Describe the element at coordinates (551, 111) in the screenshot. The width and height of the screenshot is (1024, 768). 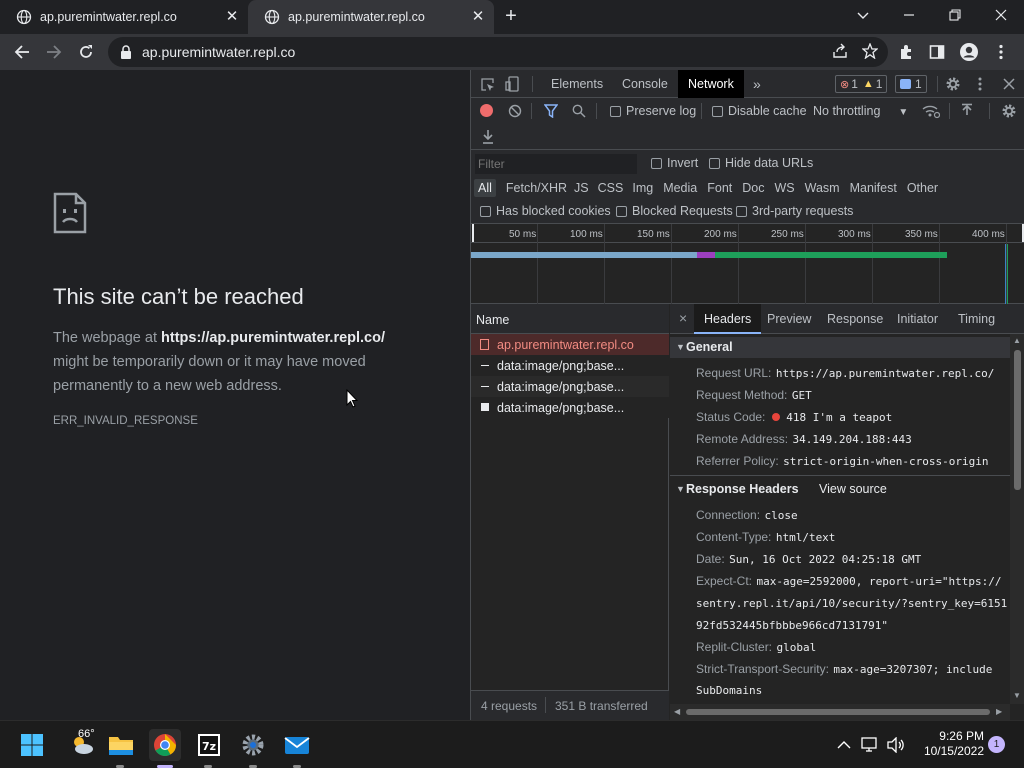
I see `filter-funnel-icon` at that location.